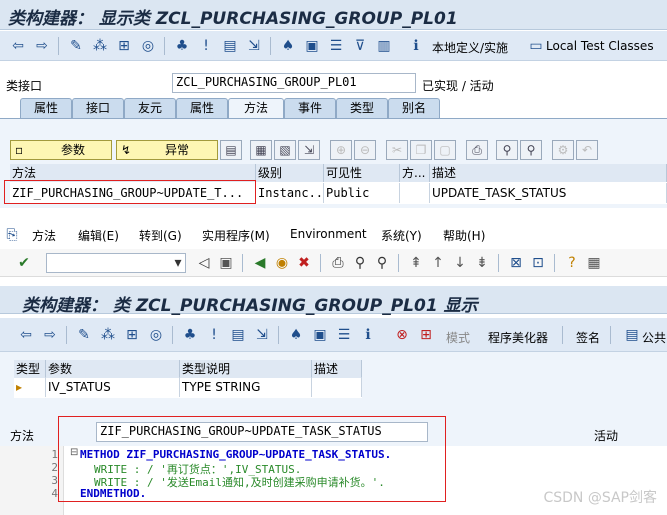 Image resolution: width=667 pixels, height=515 pixels. I want to click on pattern-button: 模式, so click(458, 337).